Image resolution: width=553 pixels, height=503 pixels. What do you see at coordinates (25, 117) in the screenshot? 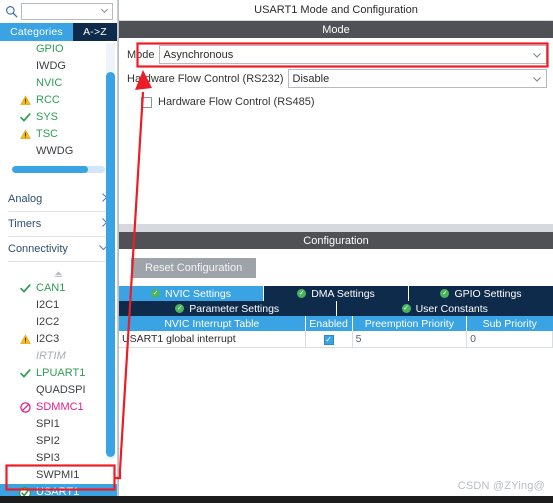
I see `check-icon` at bounding box center [25, 117].